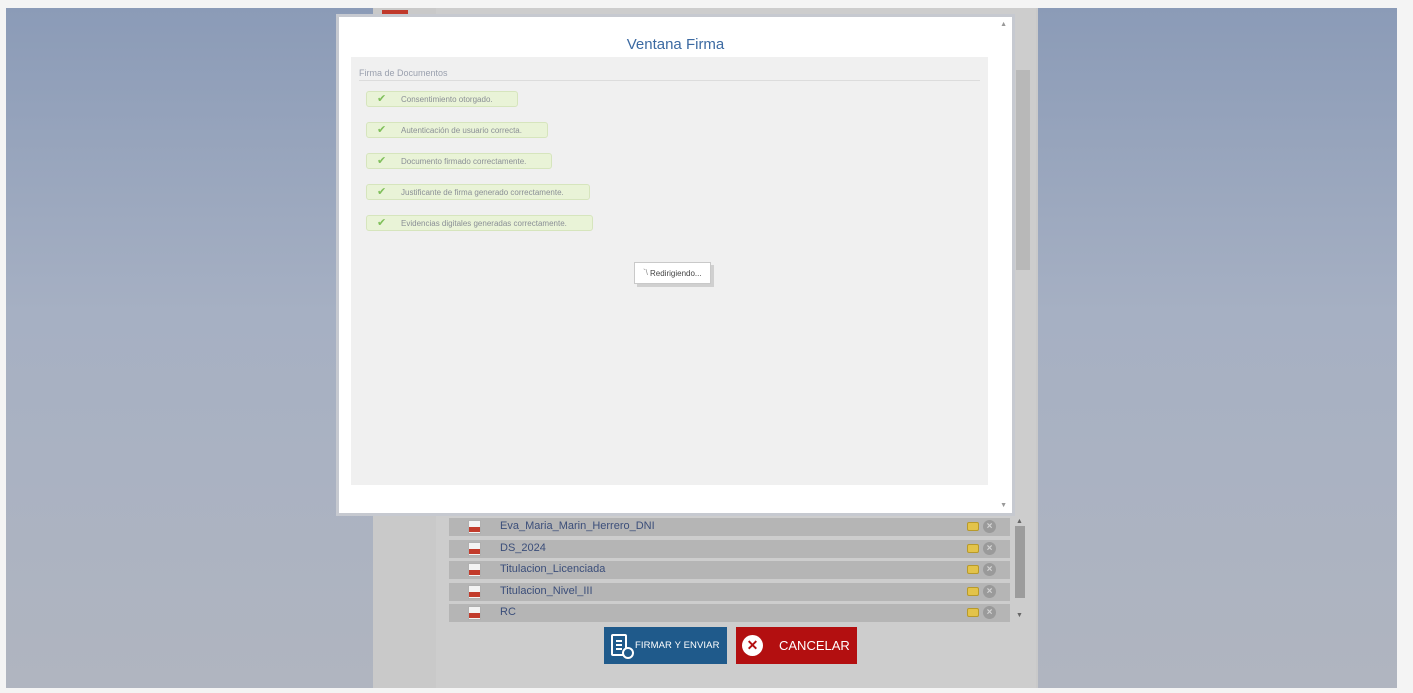 The image size is (1413, 693). I want to click on status-text: Consentimiento otorgado., so click(447, 99).